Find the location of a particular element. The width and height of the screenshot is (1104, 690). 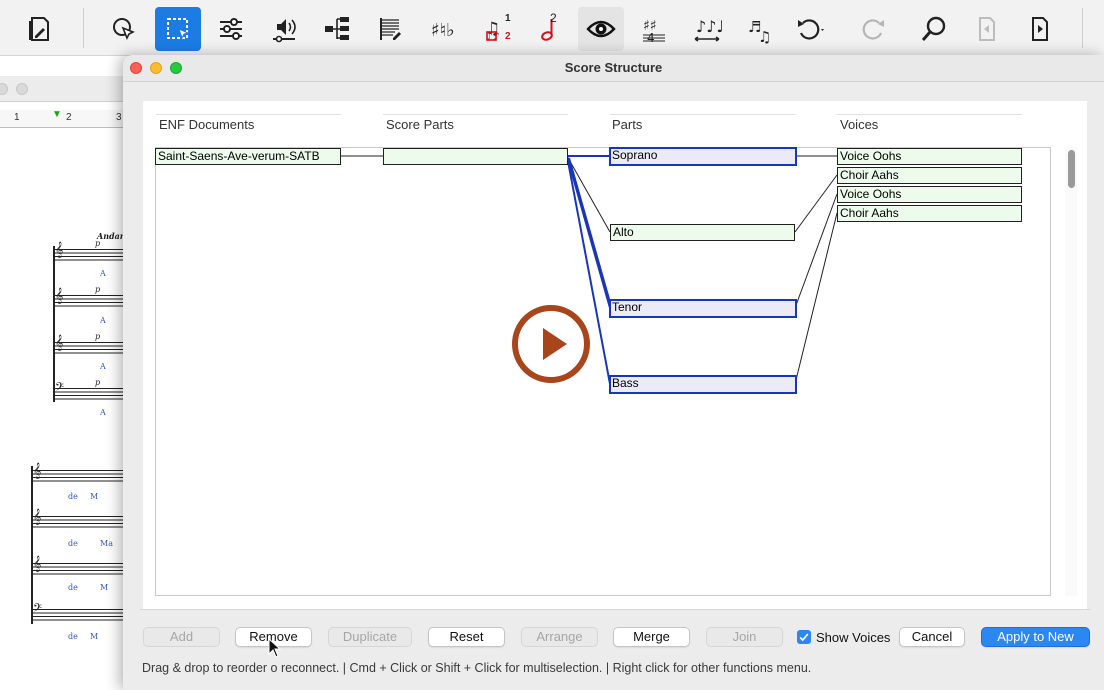

dialog-titlebar: Score Structure is located at coordinates (613, 68).